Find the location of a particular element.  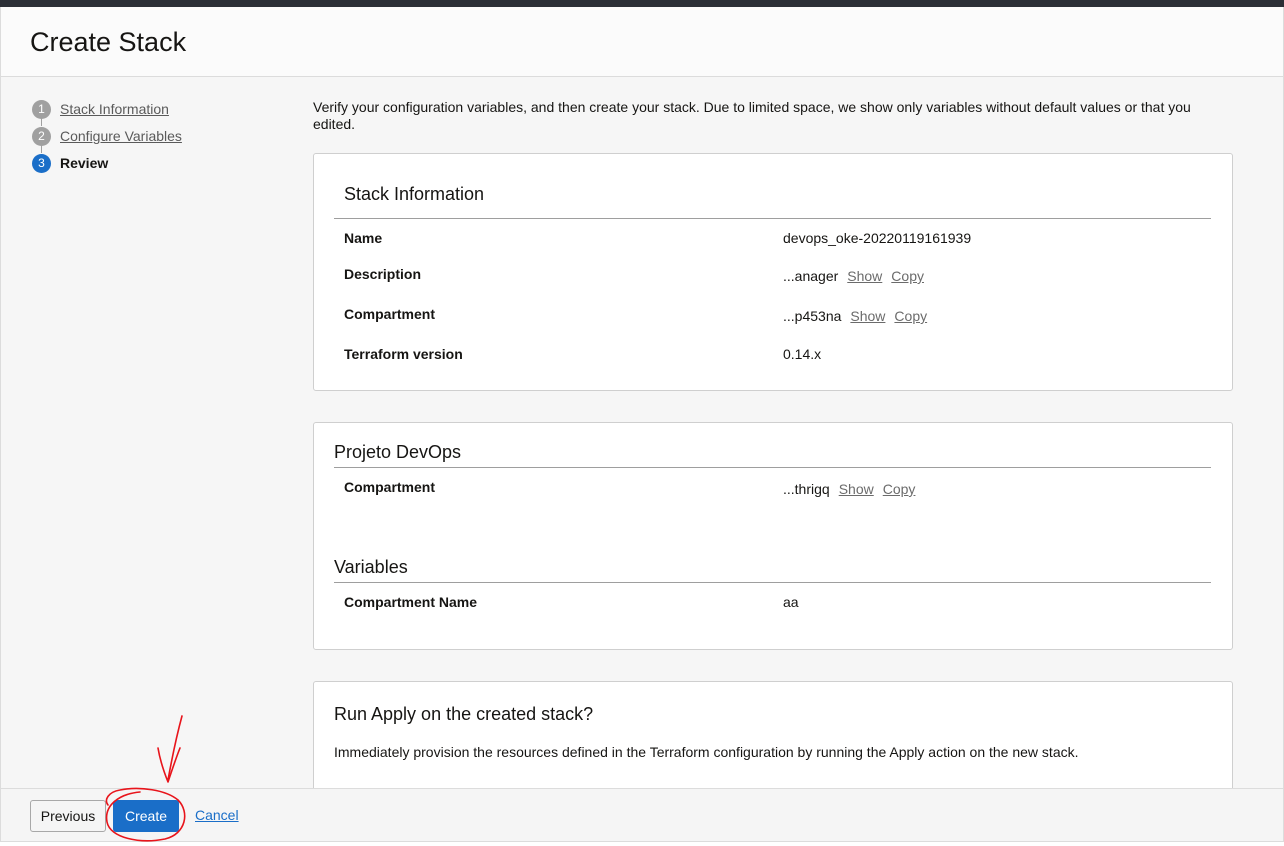

field-label-compartment-name: Compartment Name is located at coordinates (411, 602).